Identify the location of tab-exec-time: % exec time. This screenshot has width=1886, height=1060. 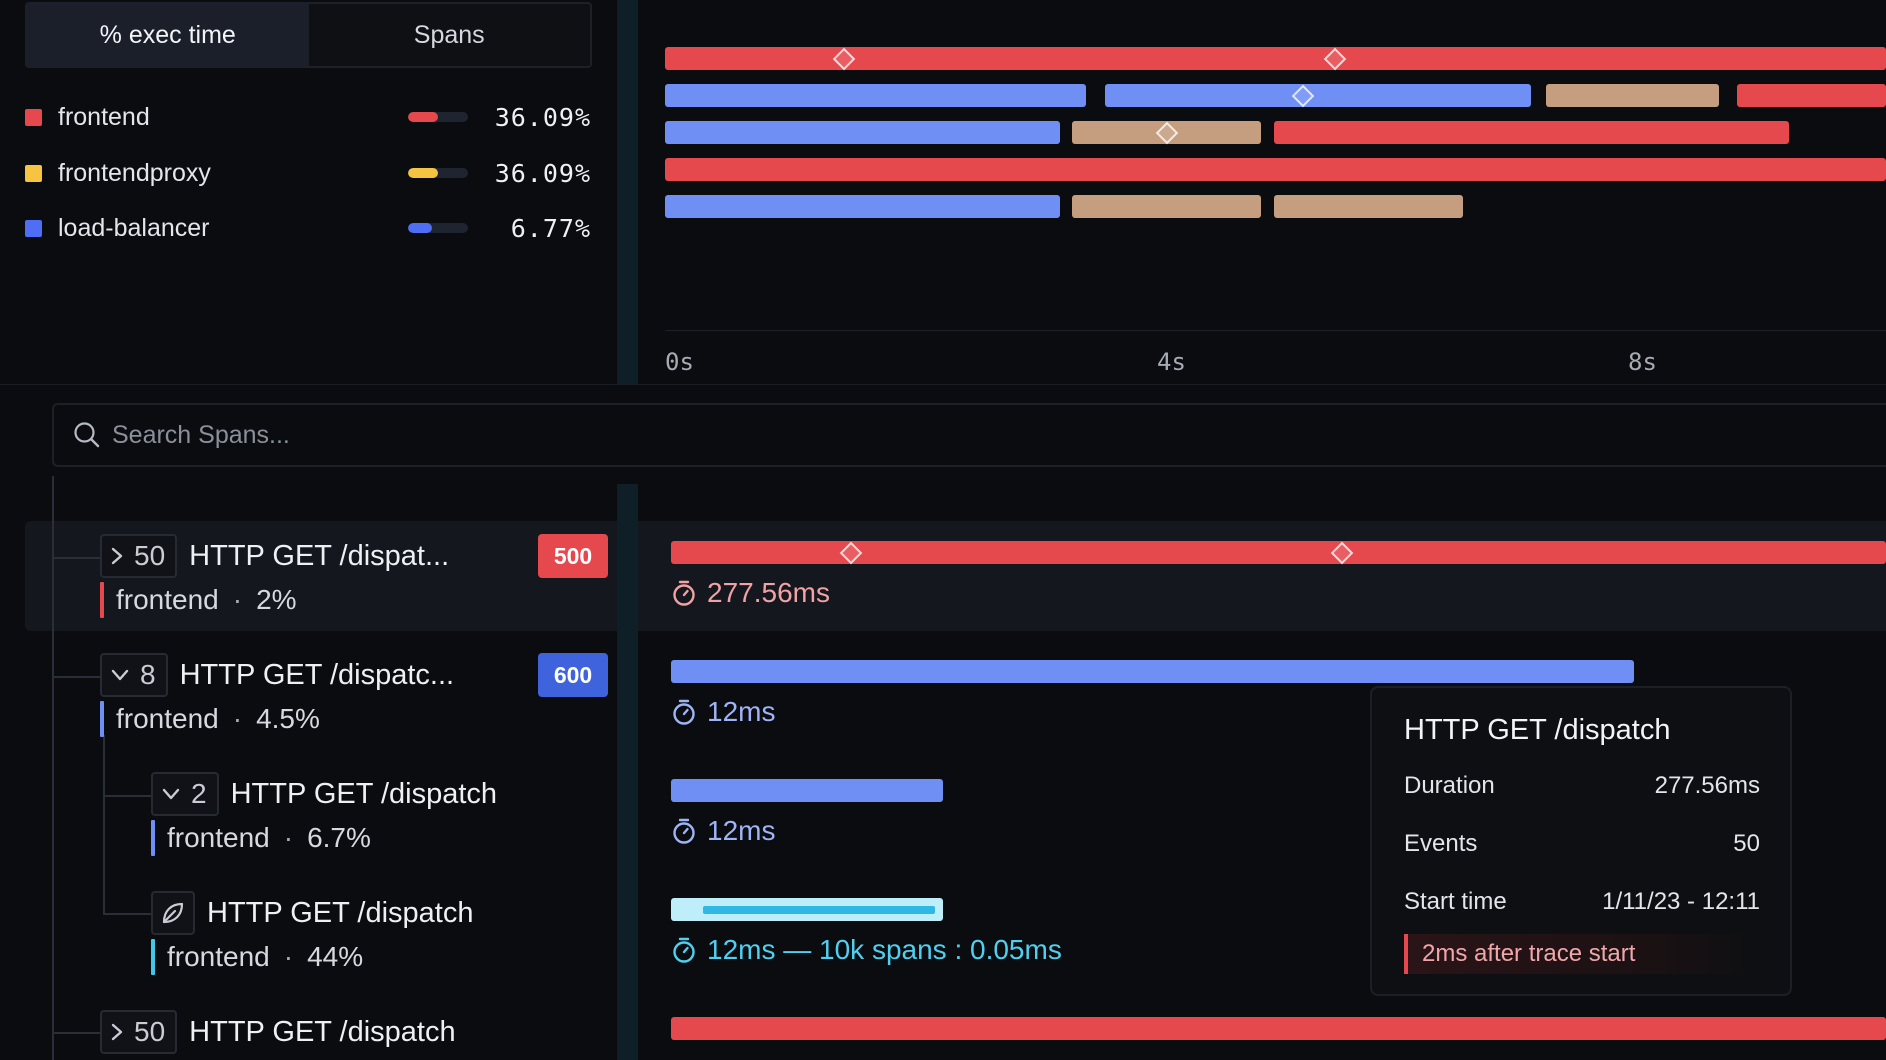
(168, 35).